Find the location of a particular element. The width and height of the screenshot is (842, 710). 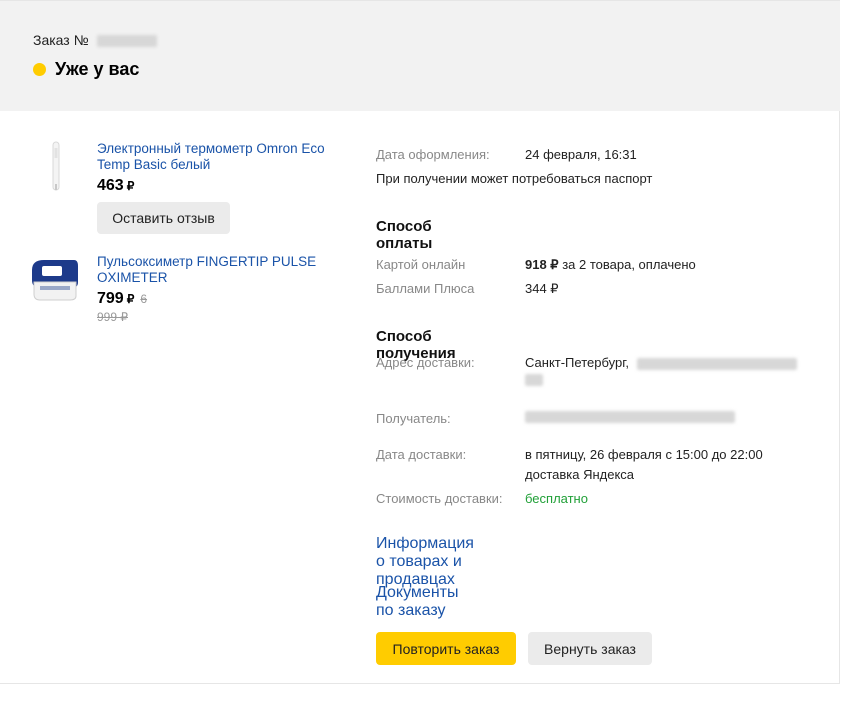

delivery-cost-value: бесплатно is located at coordinates (556, 498).